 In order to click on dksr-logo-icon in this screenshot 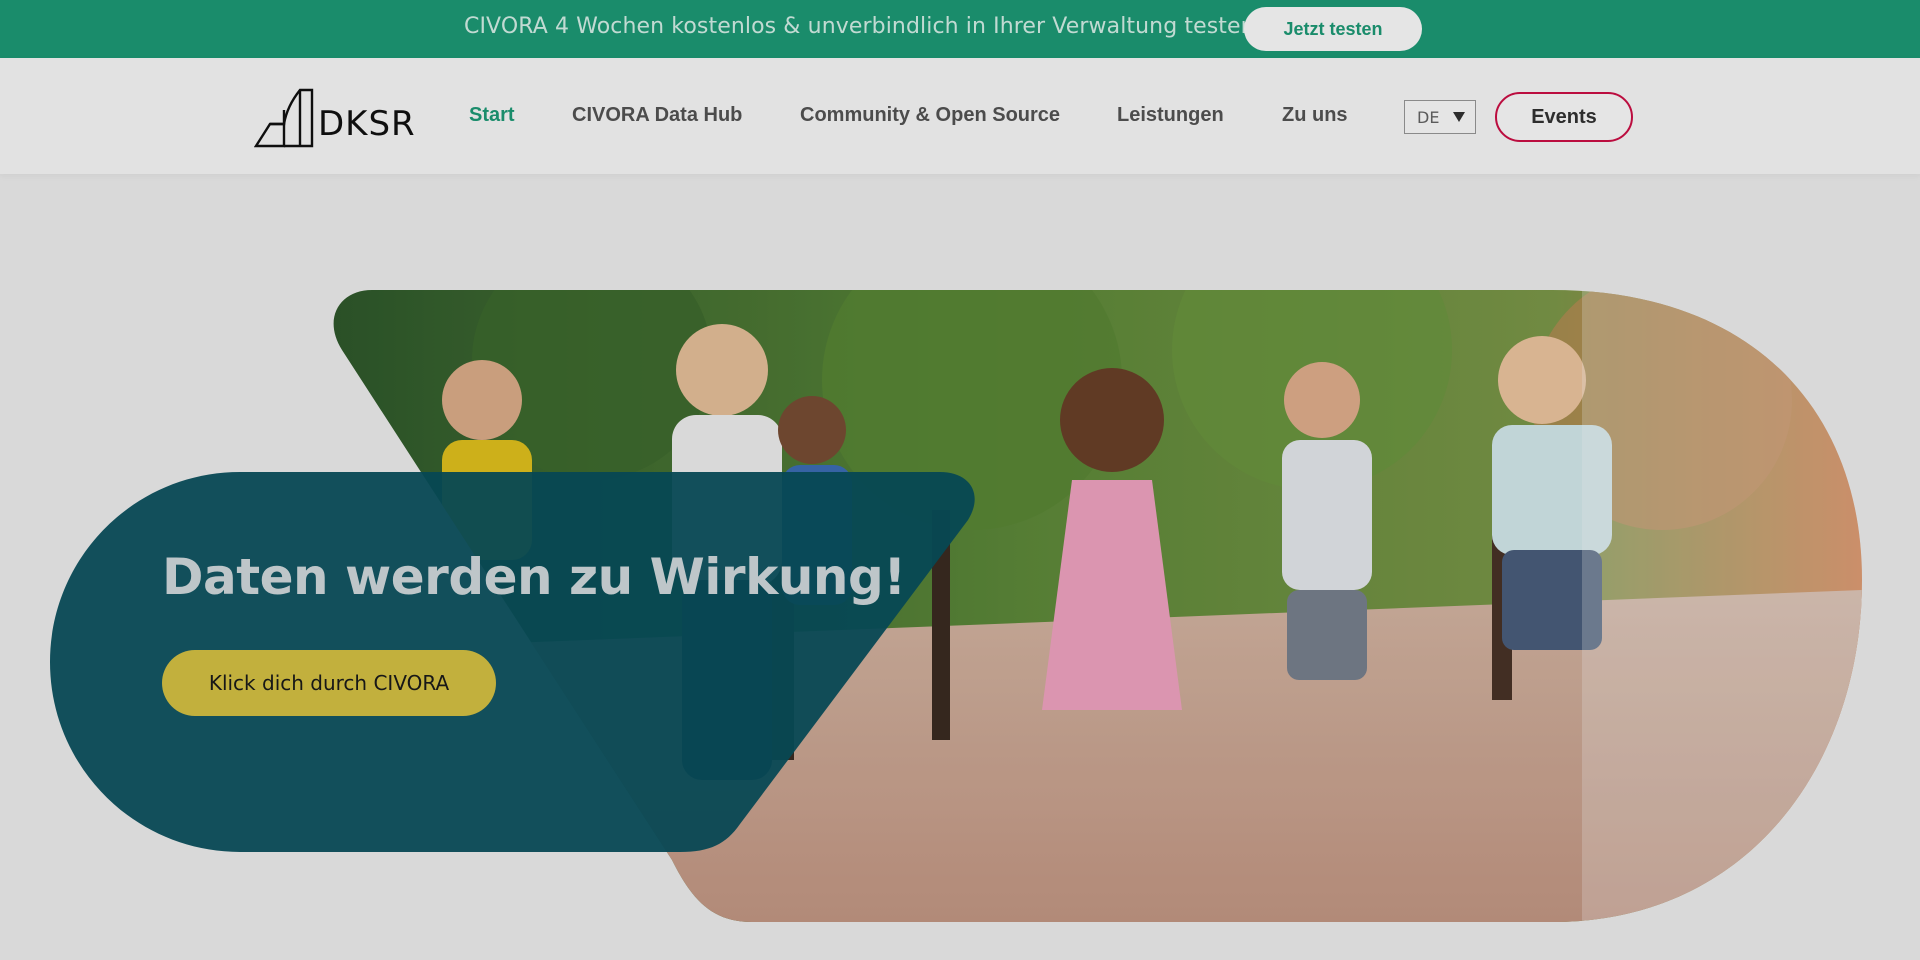, I will do `click(284, 118)`.